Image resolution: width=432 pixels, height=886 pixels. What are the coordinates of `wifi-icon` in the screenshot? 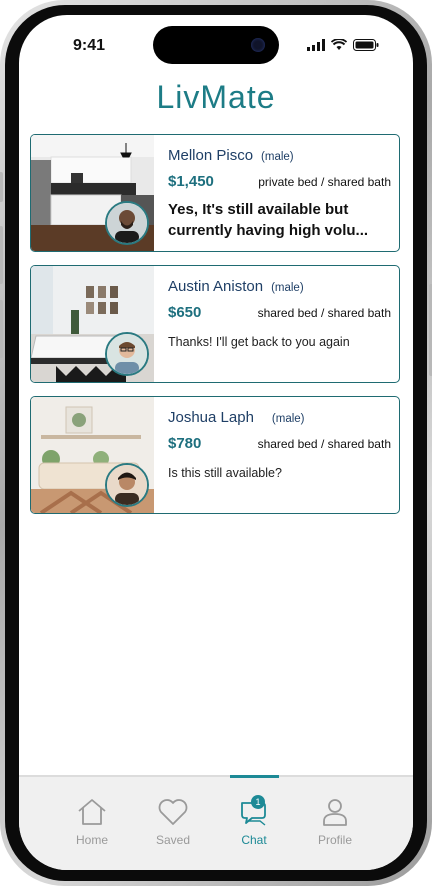 It's located at (339, 44).